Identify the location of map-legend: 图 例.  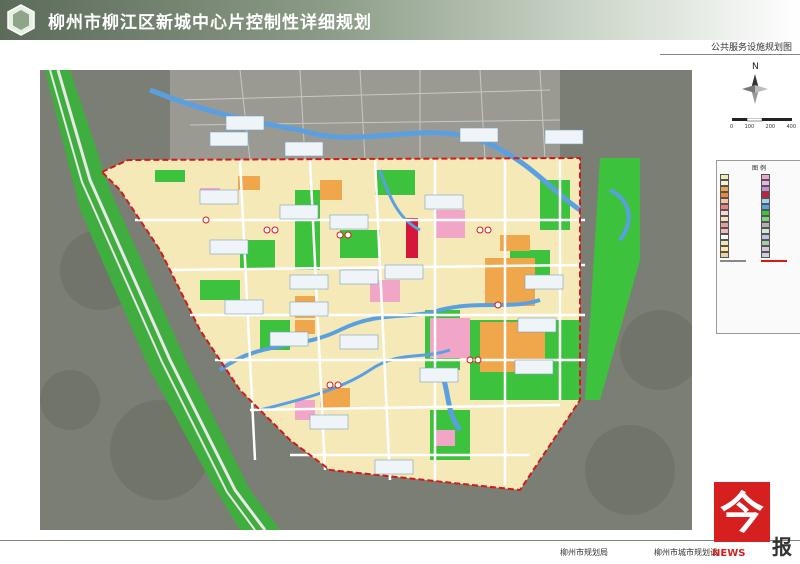
(758, 247).